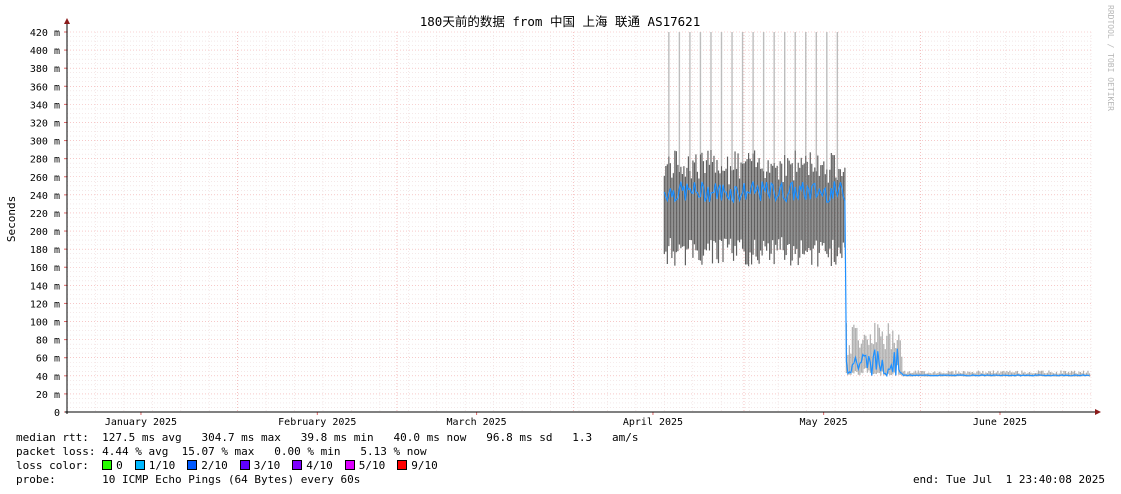  Describe the element at coordinates (52, 437) in the screenshot. I see `median-rtt-label: median rtt:` at that location.